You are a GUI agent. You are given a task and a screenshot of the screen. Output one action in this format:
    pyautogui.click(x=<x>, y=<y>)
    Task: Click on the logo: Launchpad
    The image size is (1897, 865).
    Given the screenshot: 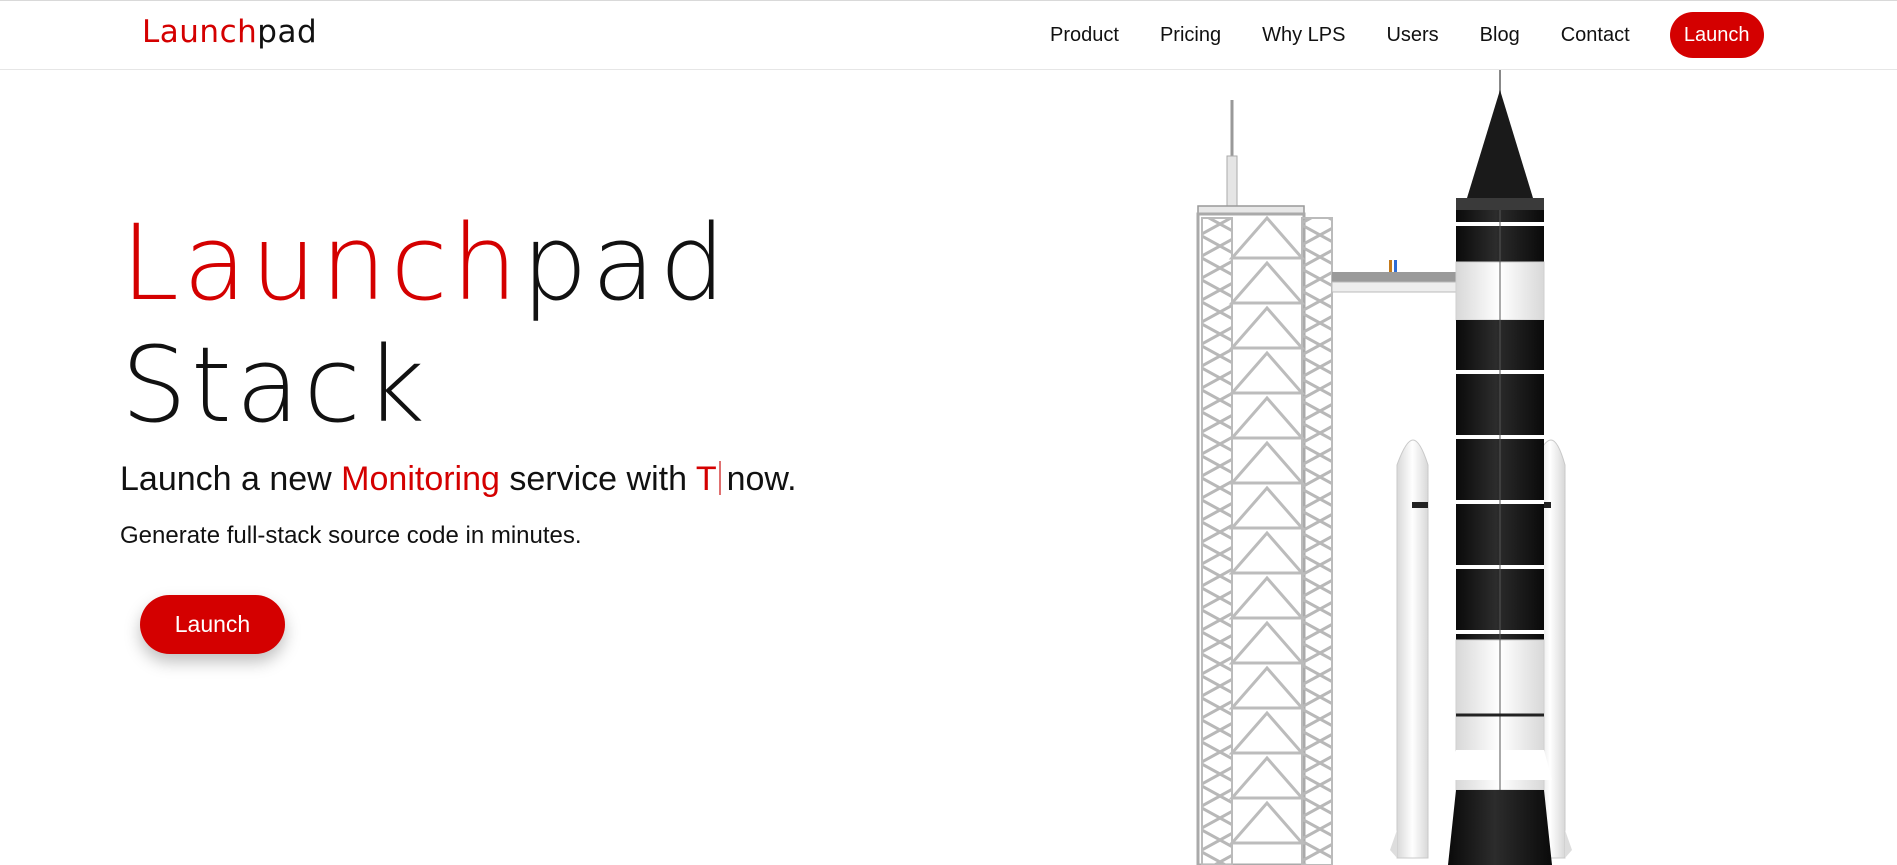 What is the action you would take?
    pyautogui.click(x=229, y=32)
    